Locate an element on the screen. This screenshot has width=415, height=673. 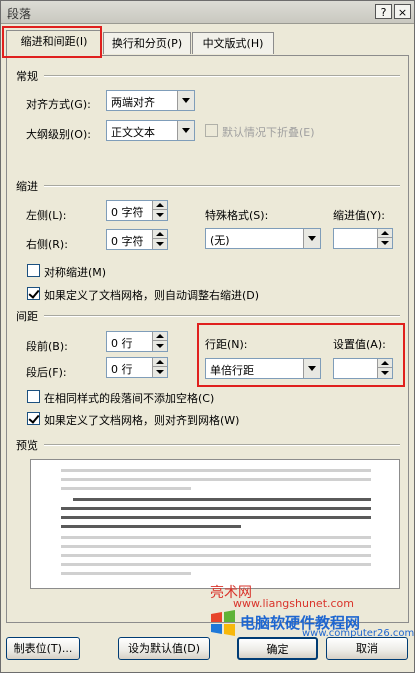
general-header: 常规 is located at coordinates (27, 76).